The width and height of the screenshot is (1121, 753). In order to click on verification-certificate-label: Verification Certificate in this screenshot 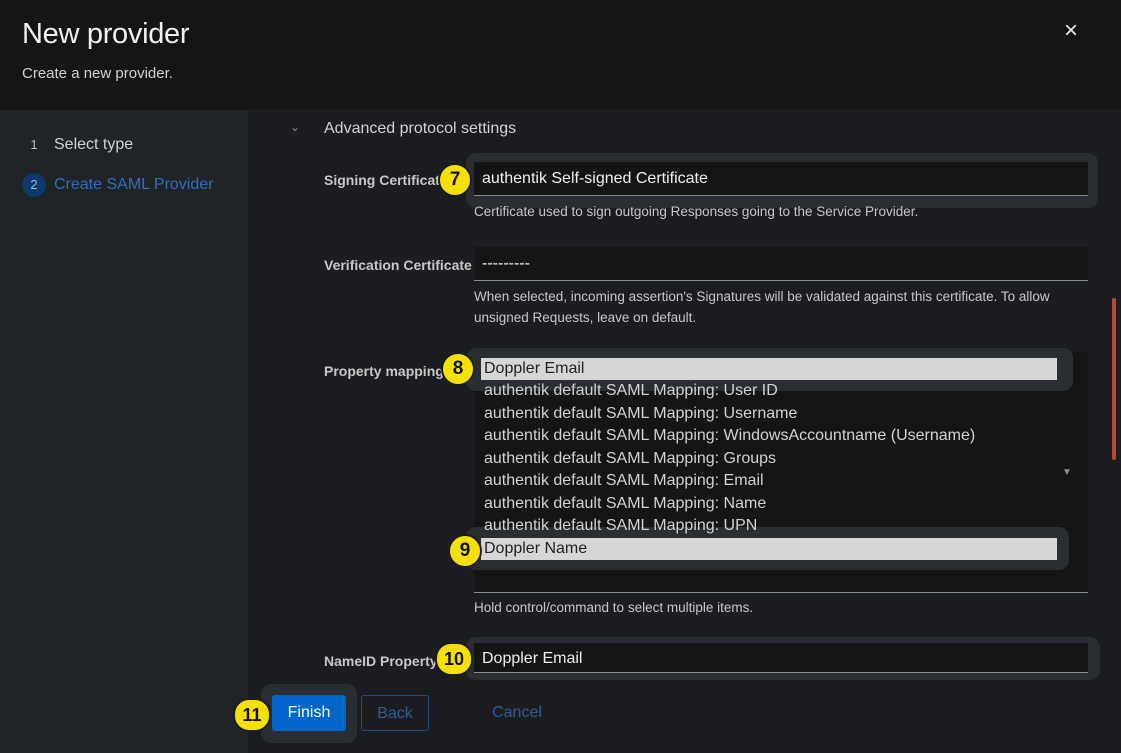, I will do `click(398, 265)`.